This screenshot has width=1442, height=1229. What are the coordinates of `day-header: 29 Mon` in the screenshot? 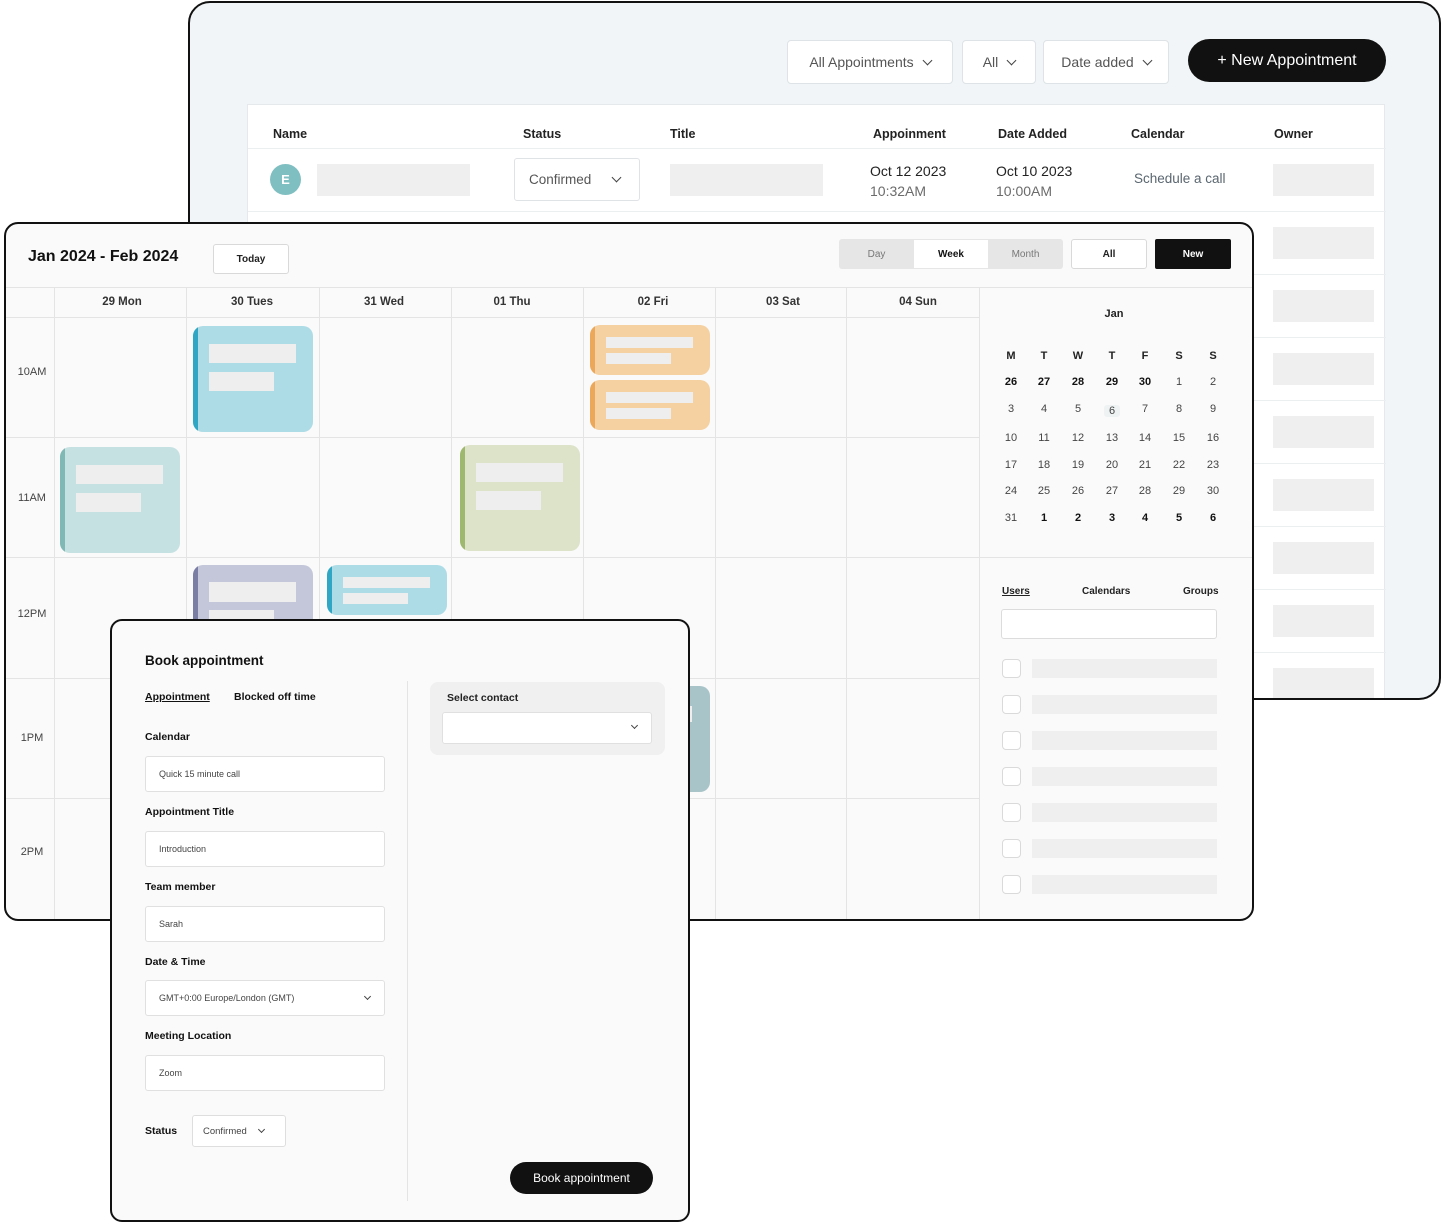 It's located at (122, 302).